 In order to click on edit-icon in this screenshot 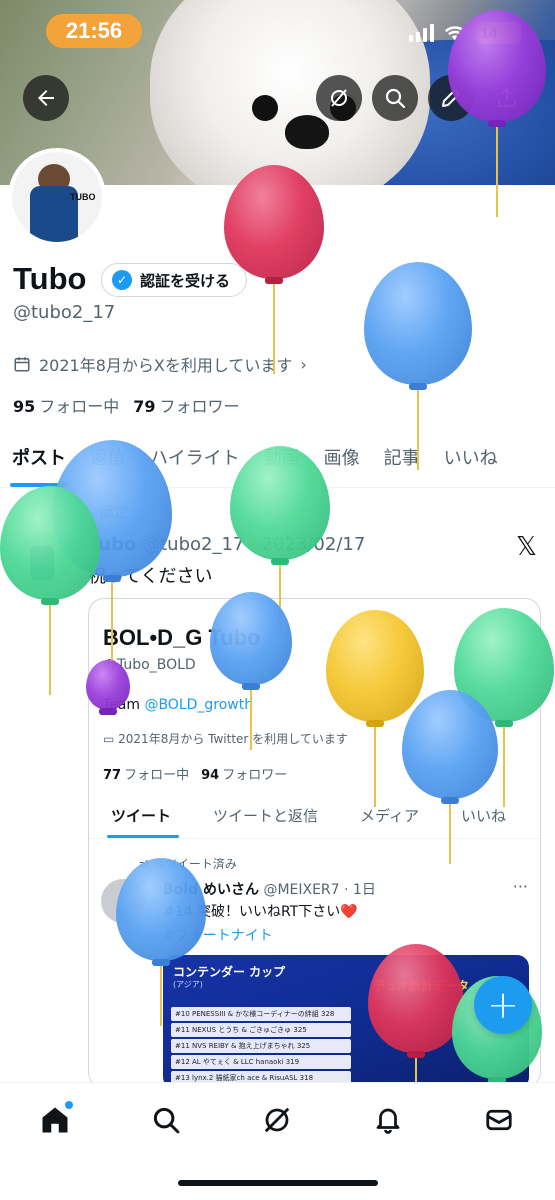, I will do `click(451, 98)`.